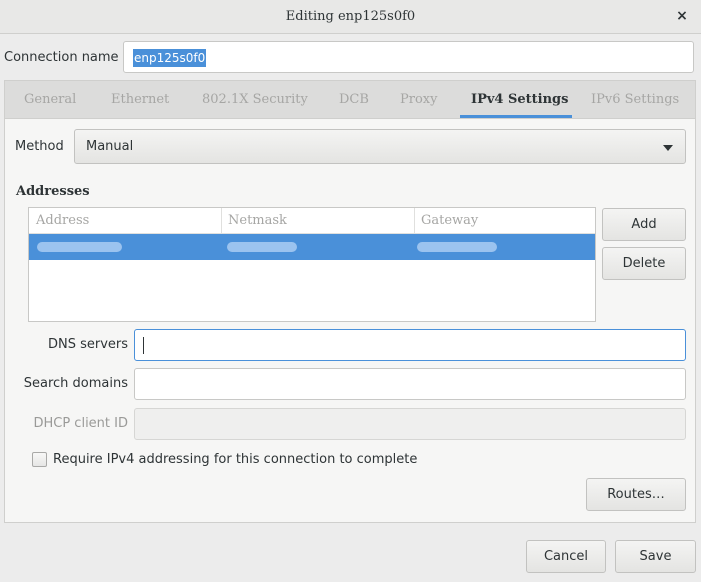 This screenshot has width=701, height=582. What do you see at coordinates (257, 220) in the screenshot?
I see `column-netmask: Netmask` at bounding box center [257, 220].